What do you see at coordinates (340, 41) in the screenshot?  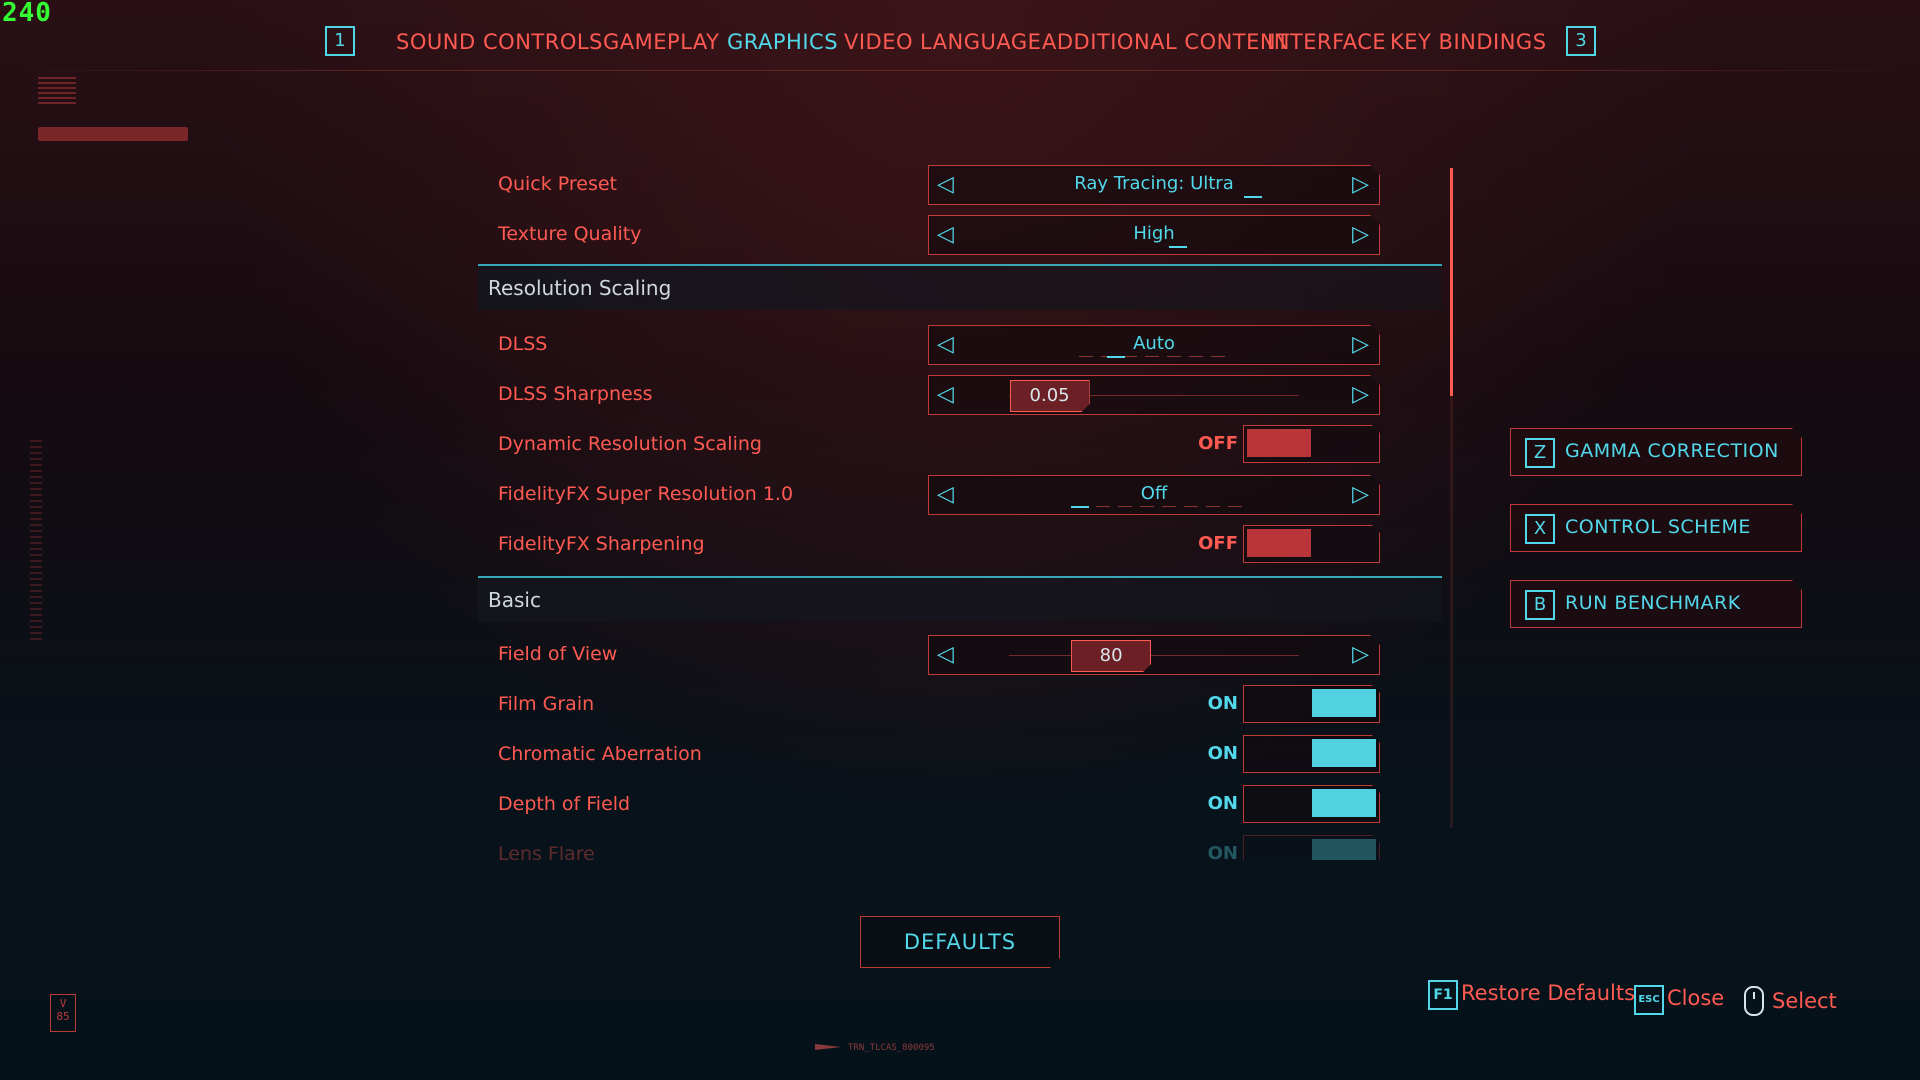 I see `prev-tab-key-hint: 1` at bounding box center [340, 41].